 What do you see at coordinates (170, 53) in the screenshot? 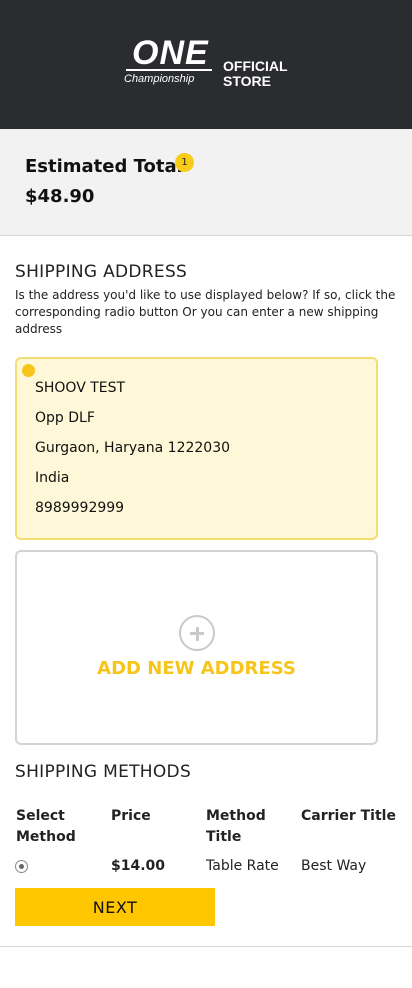
I see `one-logo: ONE` at bounding box center [170, 53].